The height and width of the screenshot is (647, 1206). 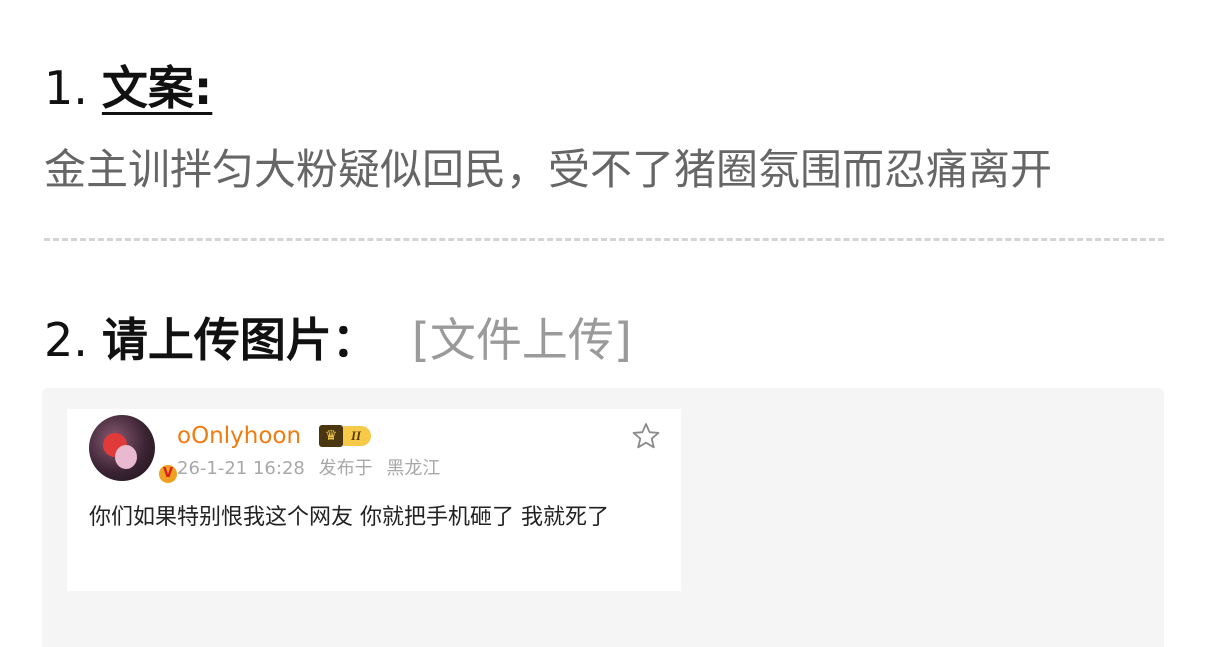 I want to click on post-location: 黑龙江, so click(x=413, y=468).